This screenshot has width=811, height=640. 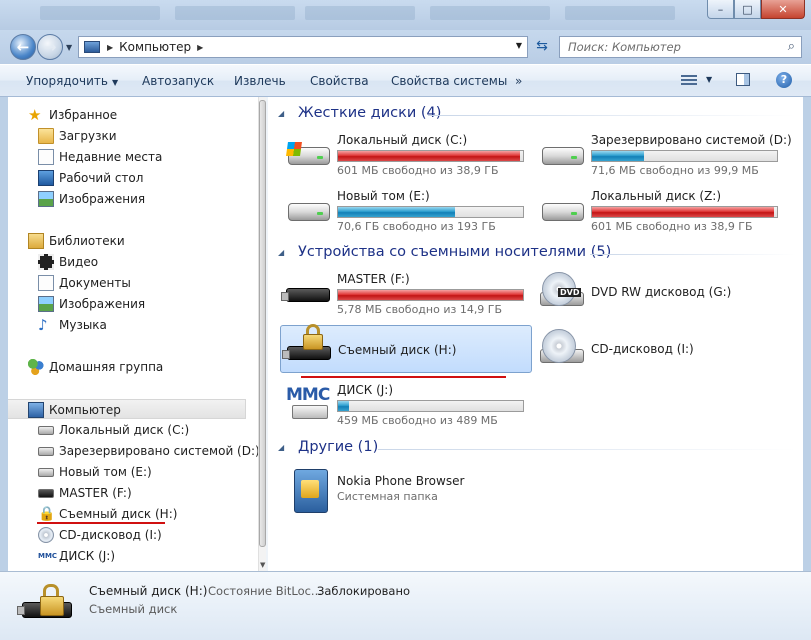 I want to click on nav-drive-h: 🔒 Съемный диск (H:), so click(x=127, y=514).